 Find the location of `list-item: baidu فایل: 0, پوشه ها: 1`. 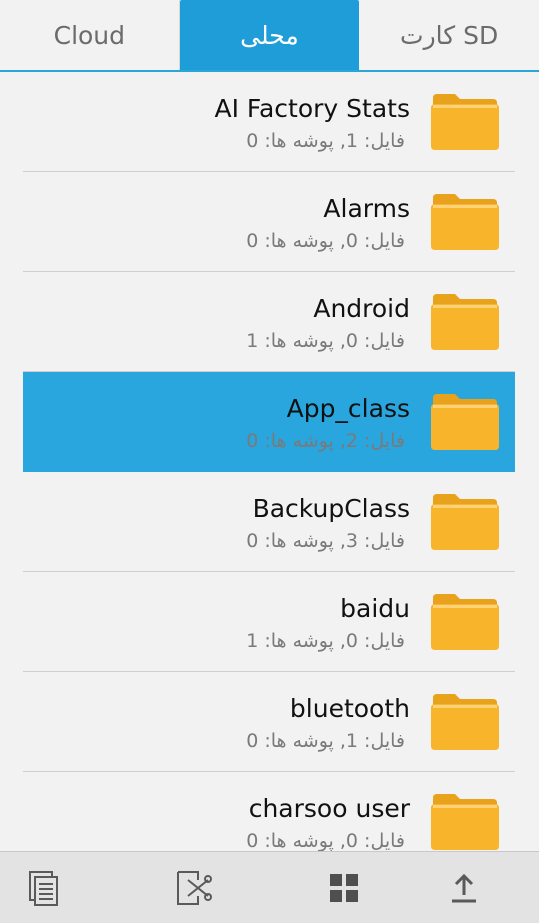

list-item: baidu فایل: 0, پوشه ها: 1 is located at coordinates (269, 622).